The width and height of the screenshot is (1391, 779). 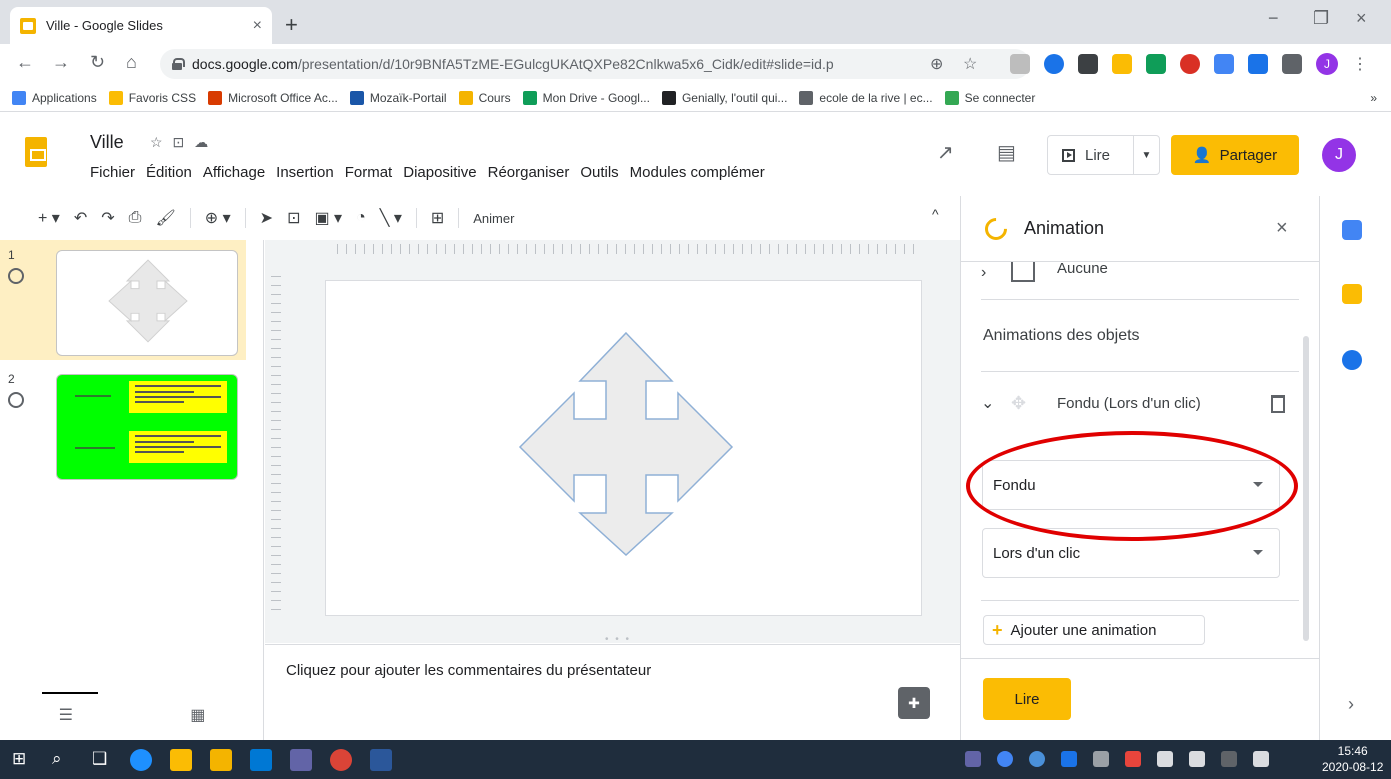 I want to click on kebab-menu-icon: ⋮, so click(x=1360, y=64).